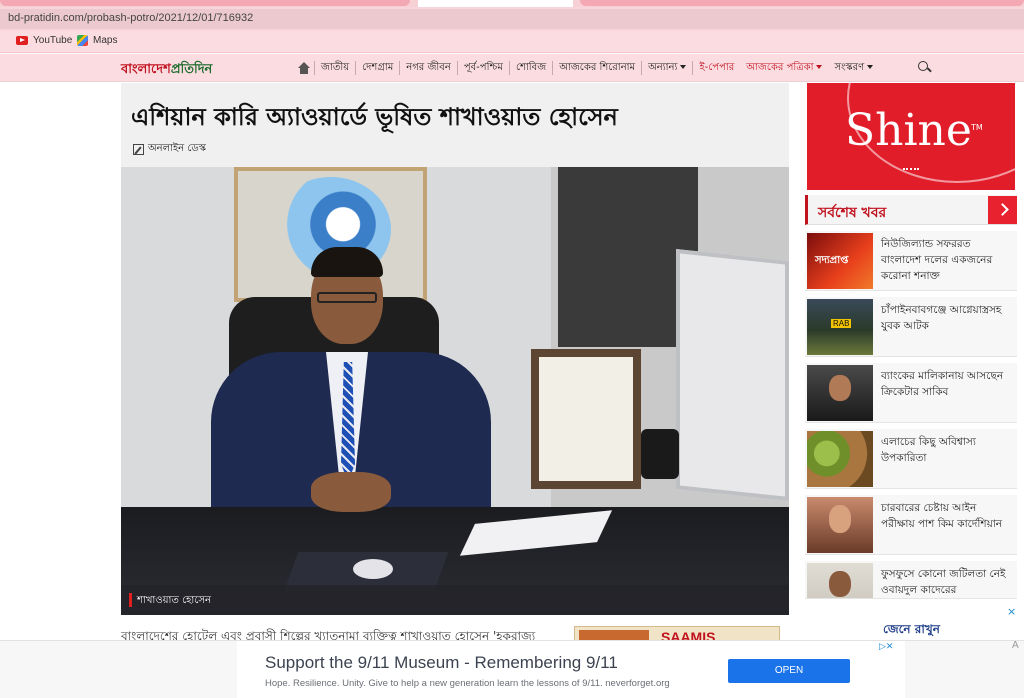  Describe the element at coordinates (890, 648) in the screenshot. I see `adchoices-icon: ▷✕` at that location.